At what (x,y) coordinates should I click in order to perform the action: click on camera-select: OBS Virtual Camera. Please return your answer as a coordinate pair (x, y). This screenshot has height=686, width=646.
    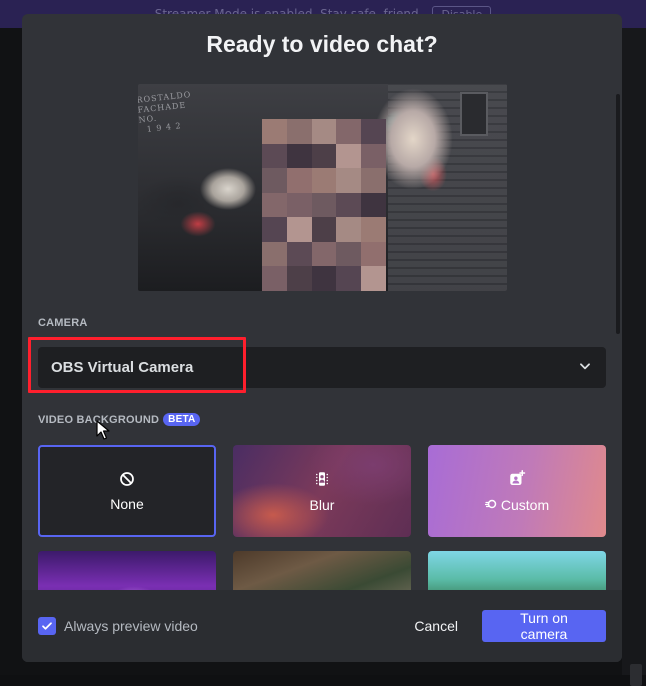
    Looking at the image, I should click on (322, 367).